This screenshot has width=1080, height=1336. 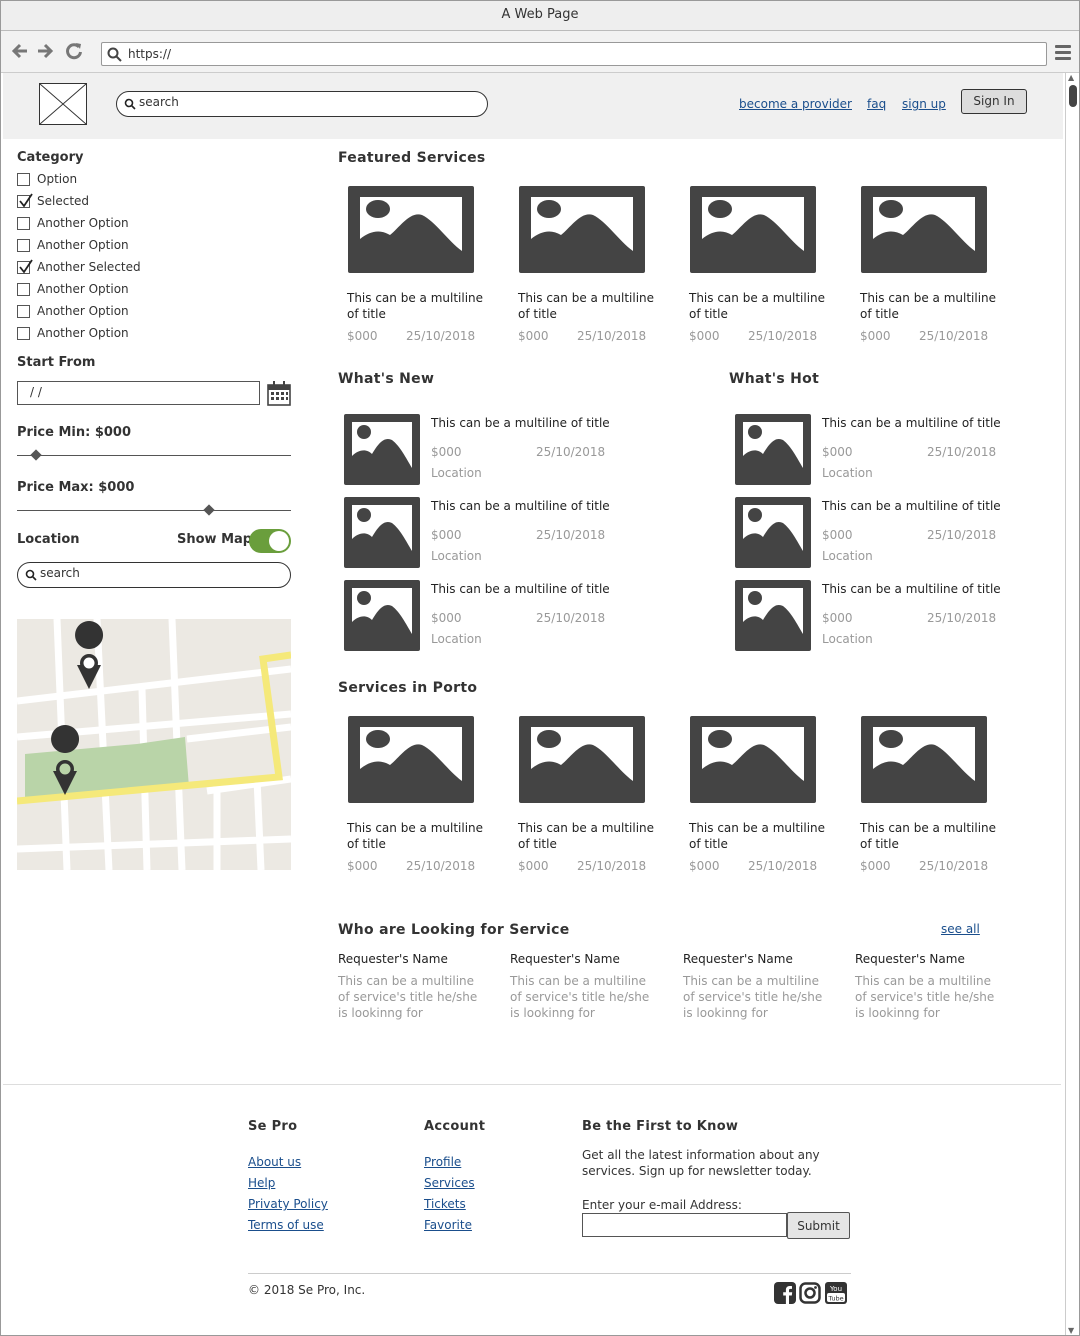 What do you see at coordinates (209, 510) in the screenshot?
I see `price-max-slider-handle` at bounding box center [209, 510].